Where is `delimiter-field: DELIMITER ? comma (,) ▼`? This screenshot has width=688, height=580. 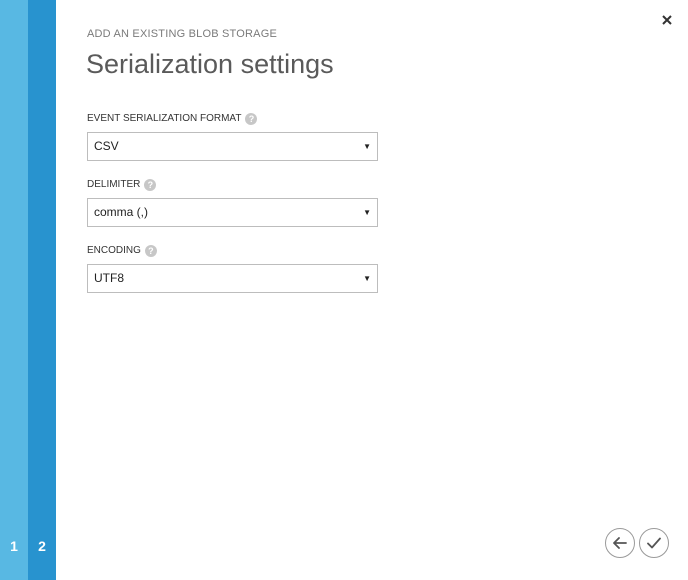 delimiter-field: DELIMITER ? comma (,) ▼ is located at coordinates (232, 202).